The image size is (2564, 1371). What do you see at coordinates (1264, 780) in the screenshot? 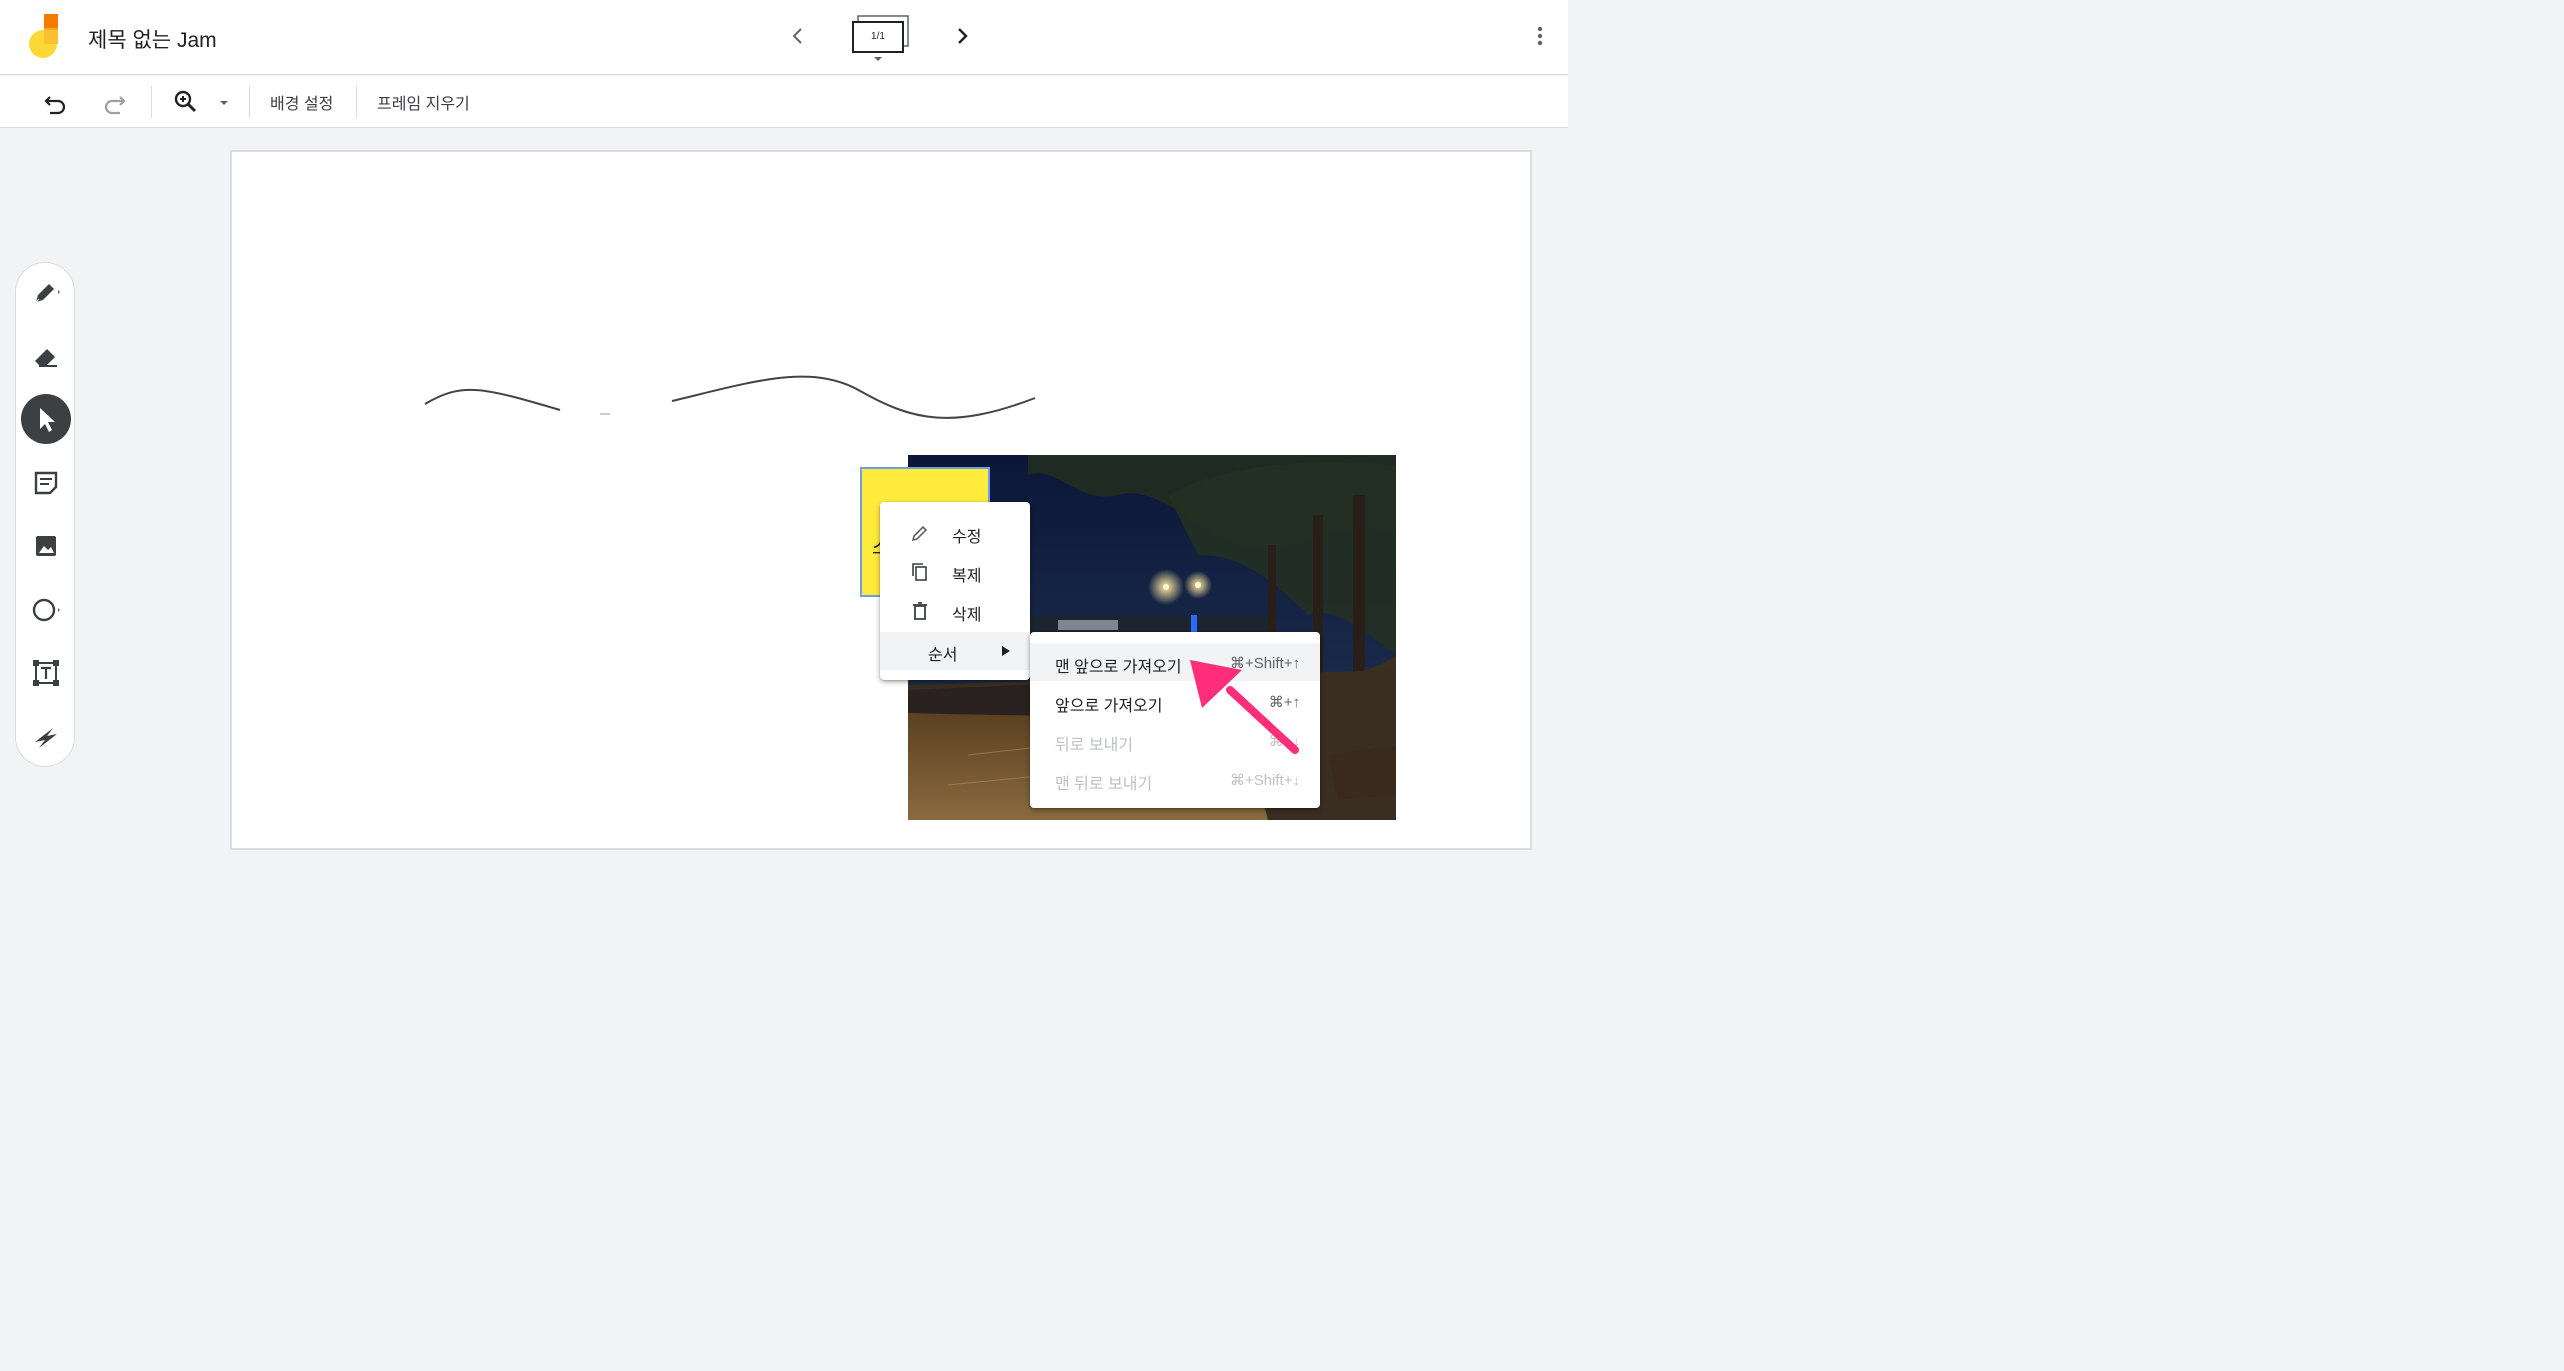
I see `shortcut-label: ⌘+Shift+↓` at bounding box center [1264, 780].